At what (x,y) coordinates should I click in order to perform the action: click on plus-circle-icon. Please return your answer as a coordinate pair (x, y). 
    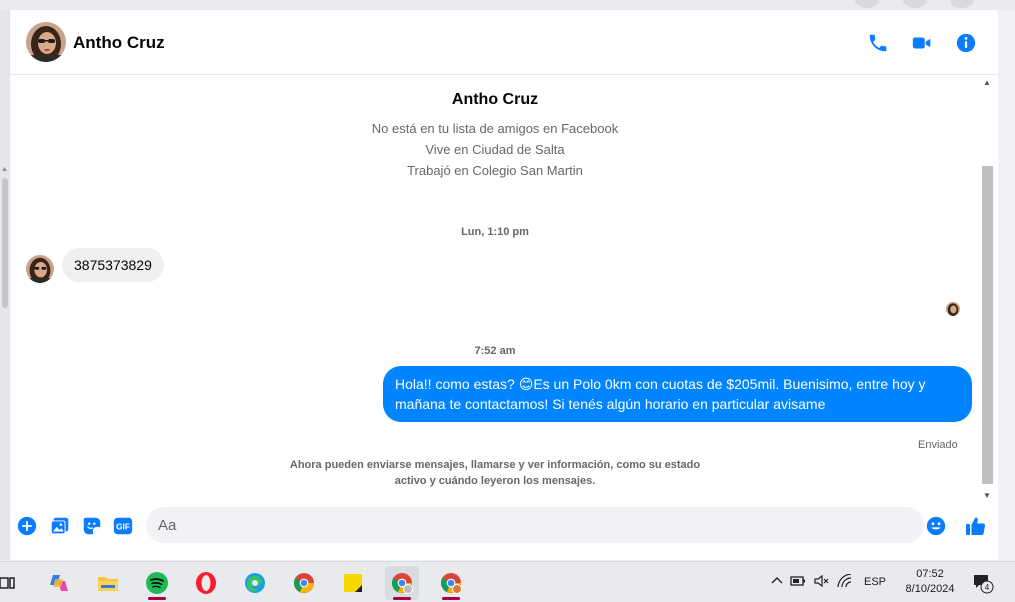
    Looking at the image, I should click on (27, 526).